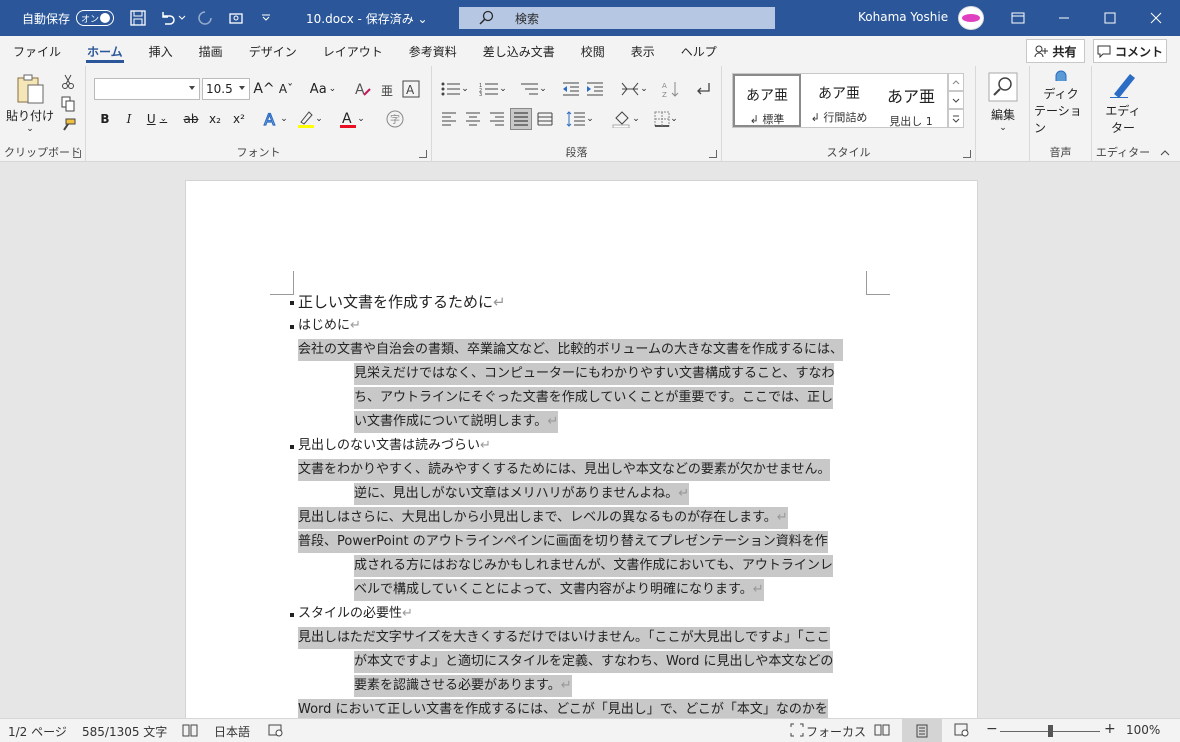  Describe the element at coordinates (956, 100) in the screenshot. I see `style-scroll-down-icon` at that location.